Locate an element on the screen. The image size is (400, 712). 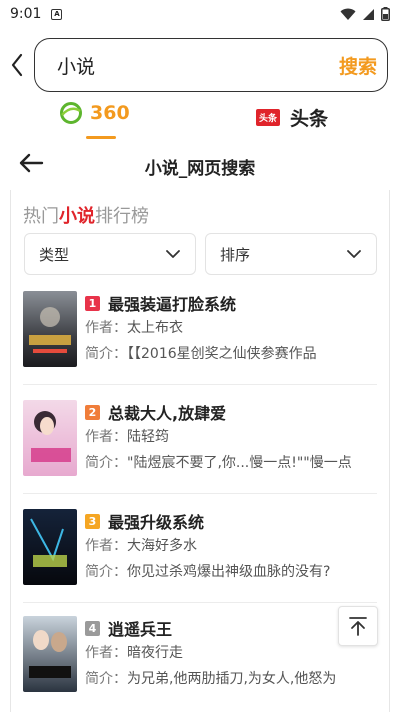
type-filter-label: 类型 is located at coordinates (54, 254).